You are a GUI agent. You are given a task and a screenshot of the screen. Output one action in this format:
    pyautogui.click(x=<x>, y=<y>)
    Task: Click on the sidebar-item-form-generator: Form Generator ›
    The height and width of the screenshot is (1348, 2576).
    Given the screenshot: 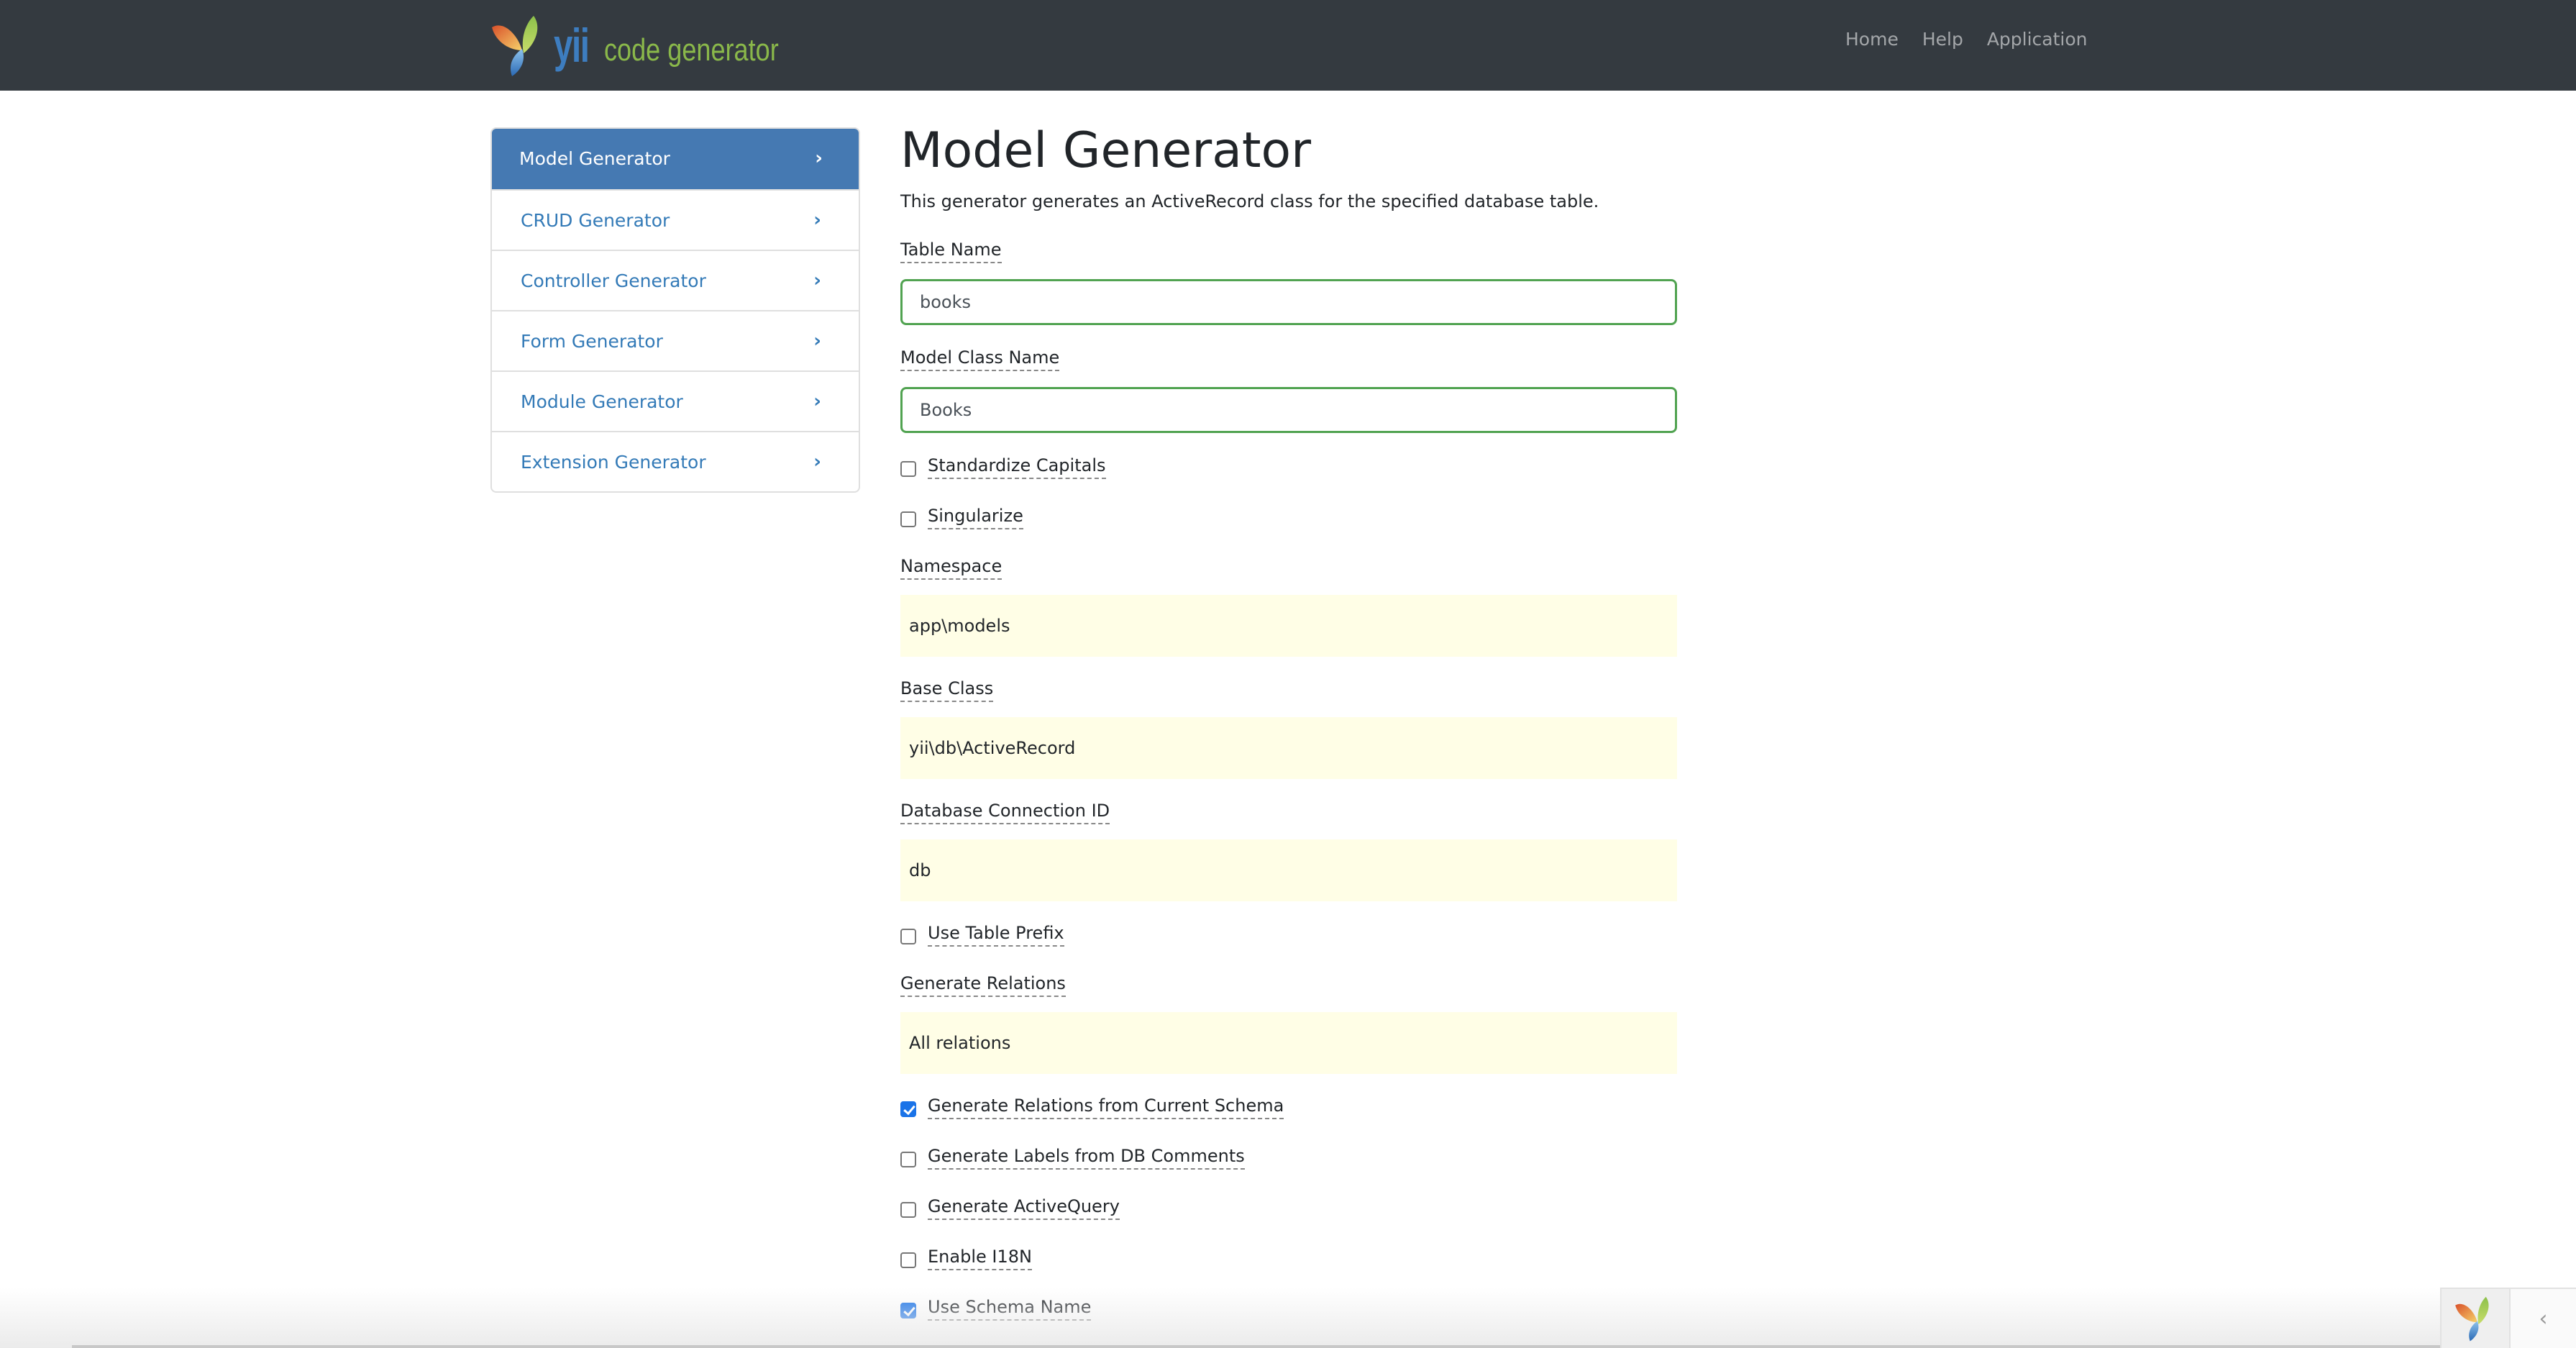 What is the action you would take?
    pyautogui.click(x=675, y=340)
    